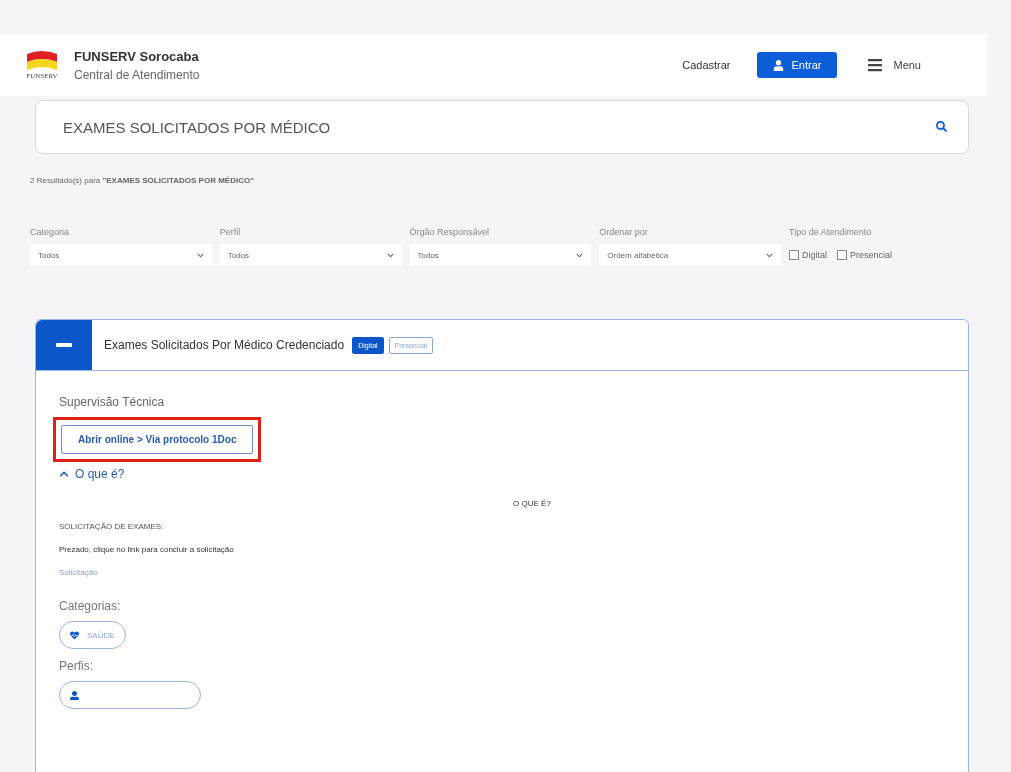 The width and height of the screenshot is (1011, 772). What do you see at coordinates (865, 255) in the screenshot?
I see `checkbox: Presencial` at bounding box center [865, 255].